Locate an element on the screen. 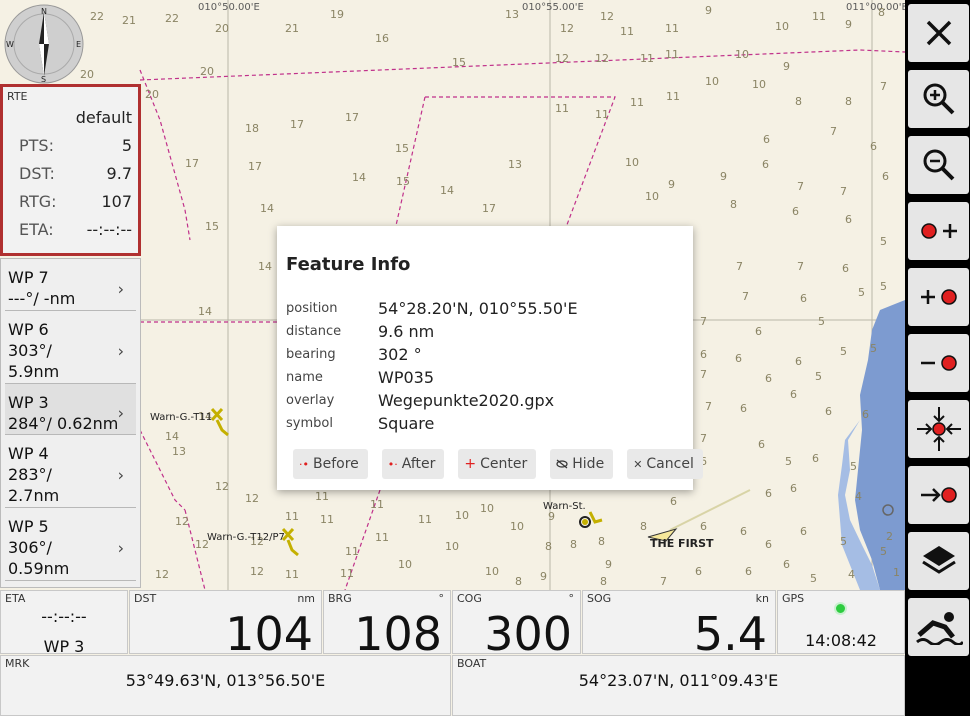  gps-panel: GPS 14:08:42 is located at coordinates (841, 622).